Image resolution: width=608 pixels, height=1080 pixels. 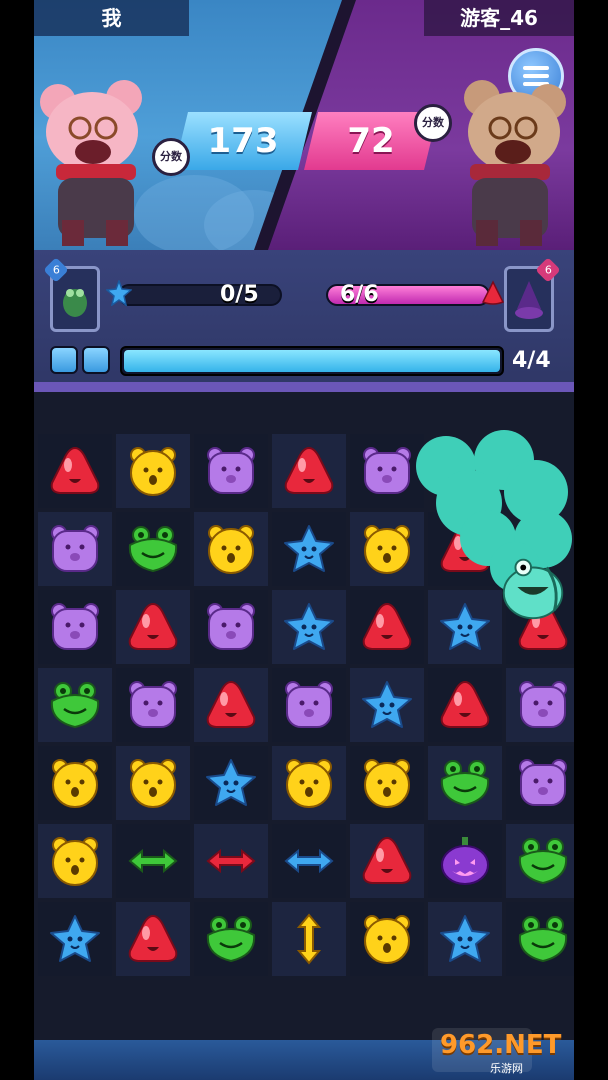 What do you see at coordinates (91, 163) in the screenshot?
I see `player-left-avatar` at bounding box center [91, 163].